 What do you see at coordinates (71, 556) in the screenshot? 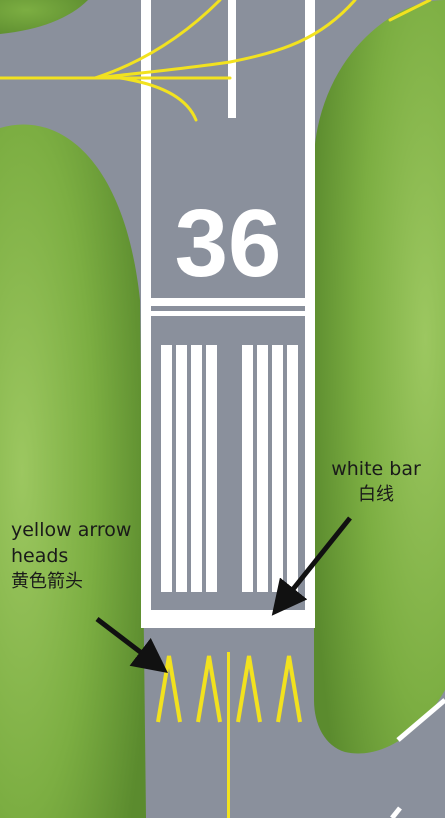
I see `yellow-arrow-heads-label: yellow arrow heads 黄色箭头` at bounding box center [71, 556].